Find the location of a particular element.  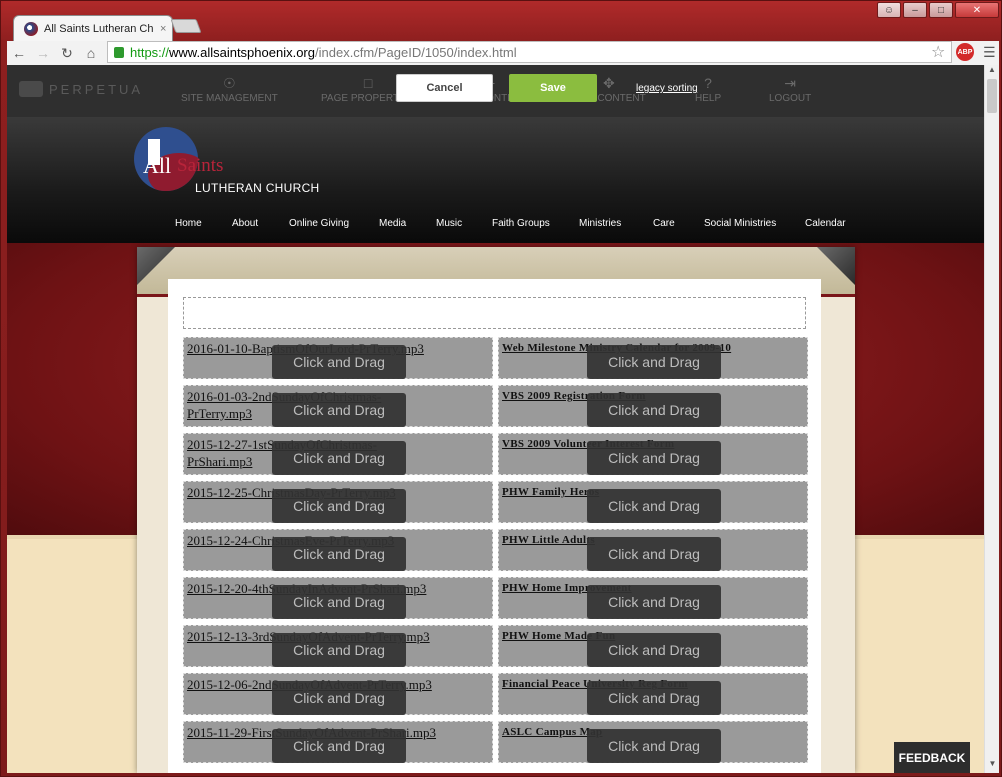

nav-home: Home is located at coordinates (188, 223).